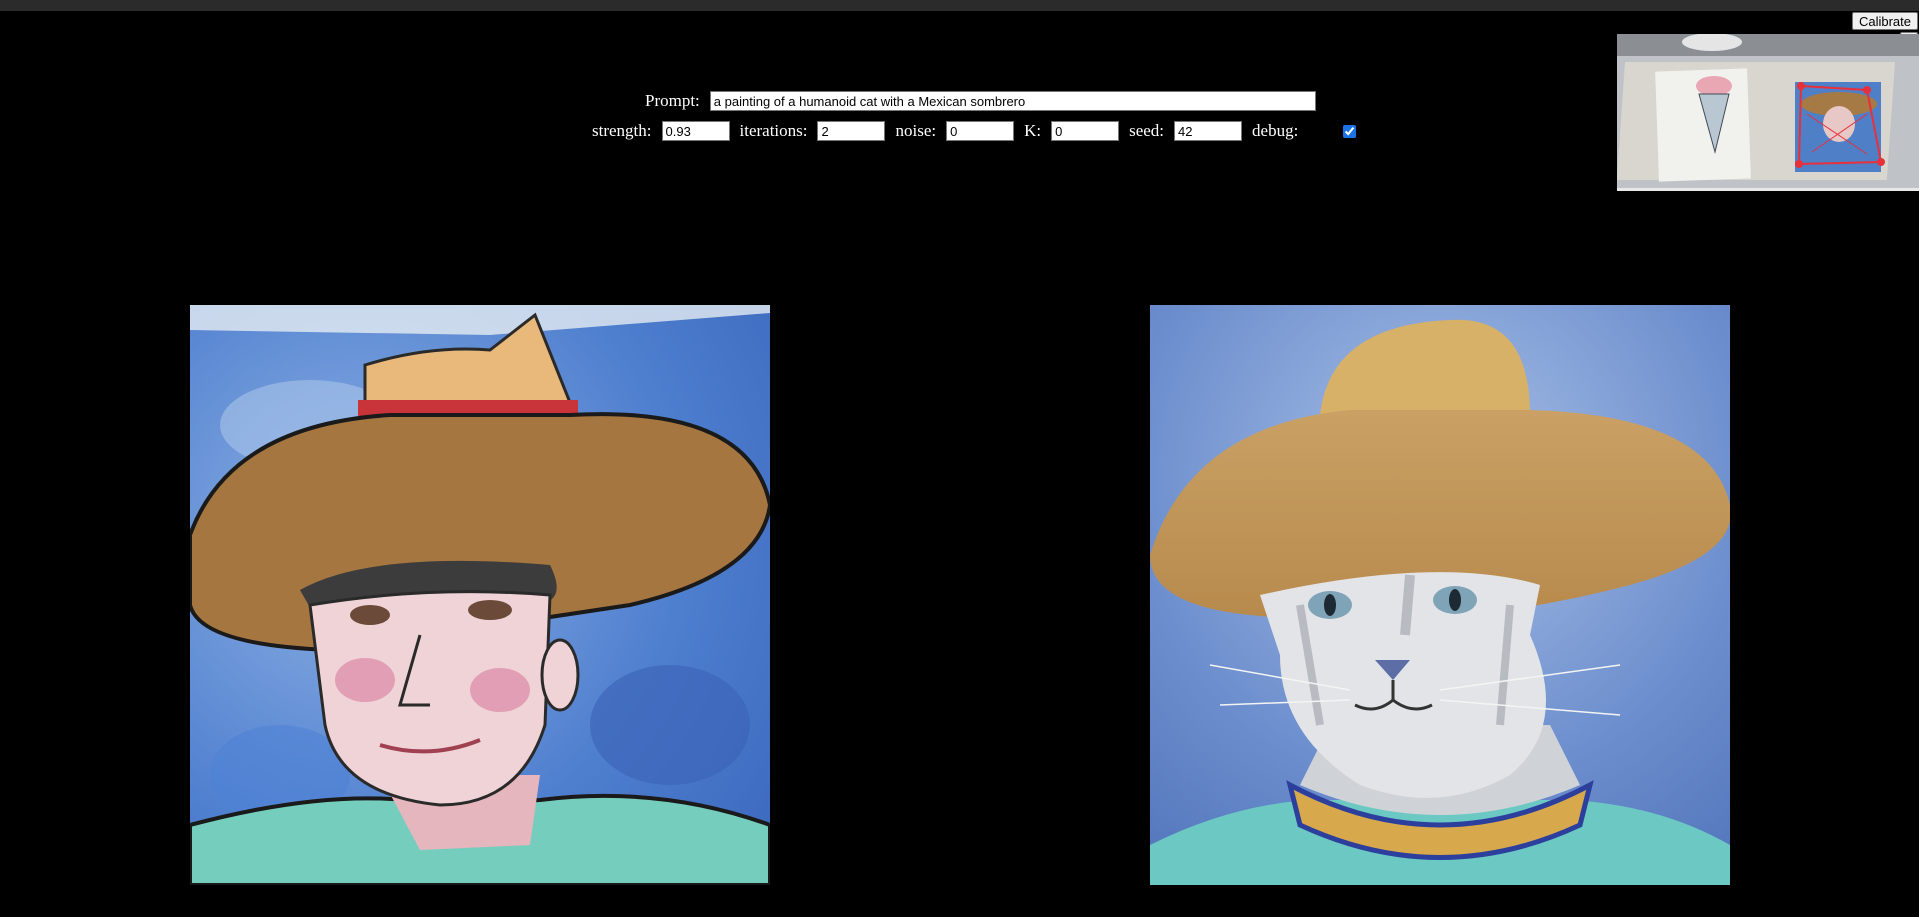 The width and height of the screenshot is (1919, 917). I want to click on debug-label: debug:, so click(1275, 130).